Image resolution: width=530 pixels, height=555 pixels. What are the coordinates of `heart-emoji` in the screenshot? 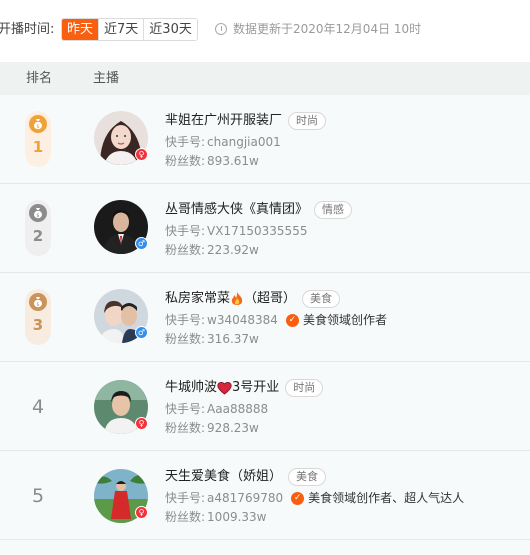 It's located at (224, 388).